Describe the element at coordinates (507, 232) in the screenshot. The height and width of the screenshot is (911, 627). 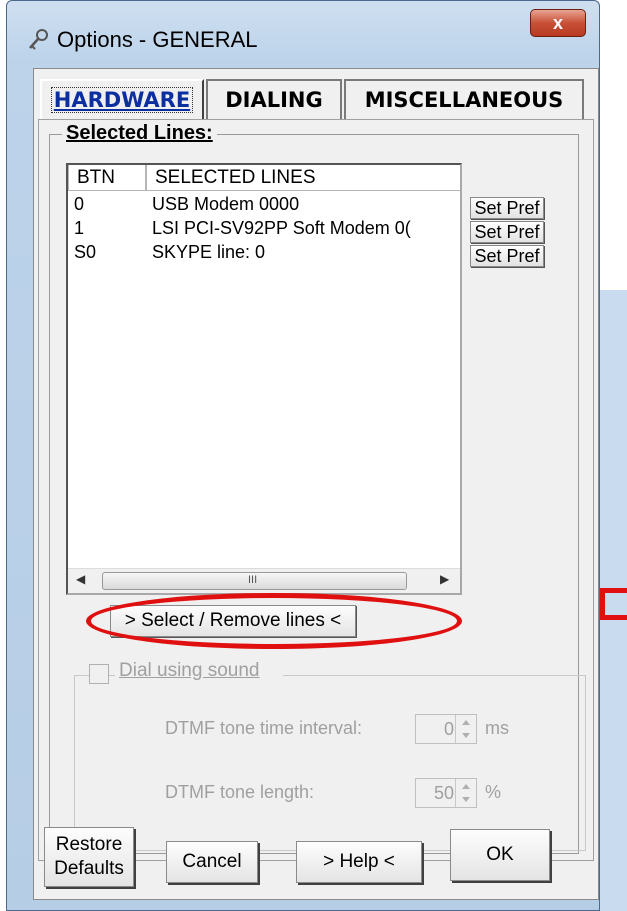
I see `set-pref-button-1: Set Pref` at that location.